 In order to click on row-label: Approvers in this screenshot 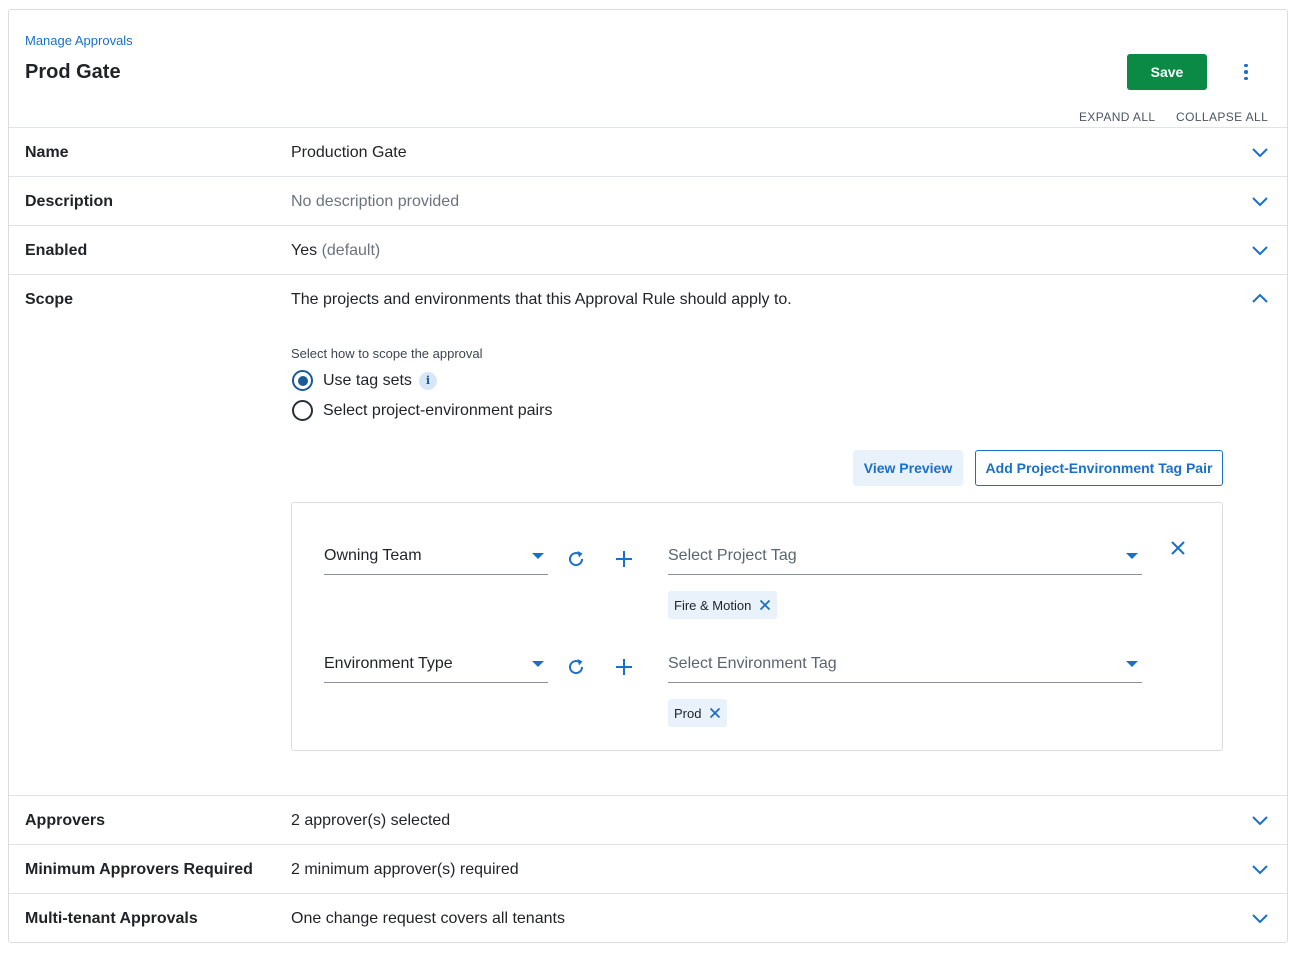, I will do `click(65, 820)`.